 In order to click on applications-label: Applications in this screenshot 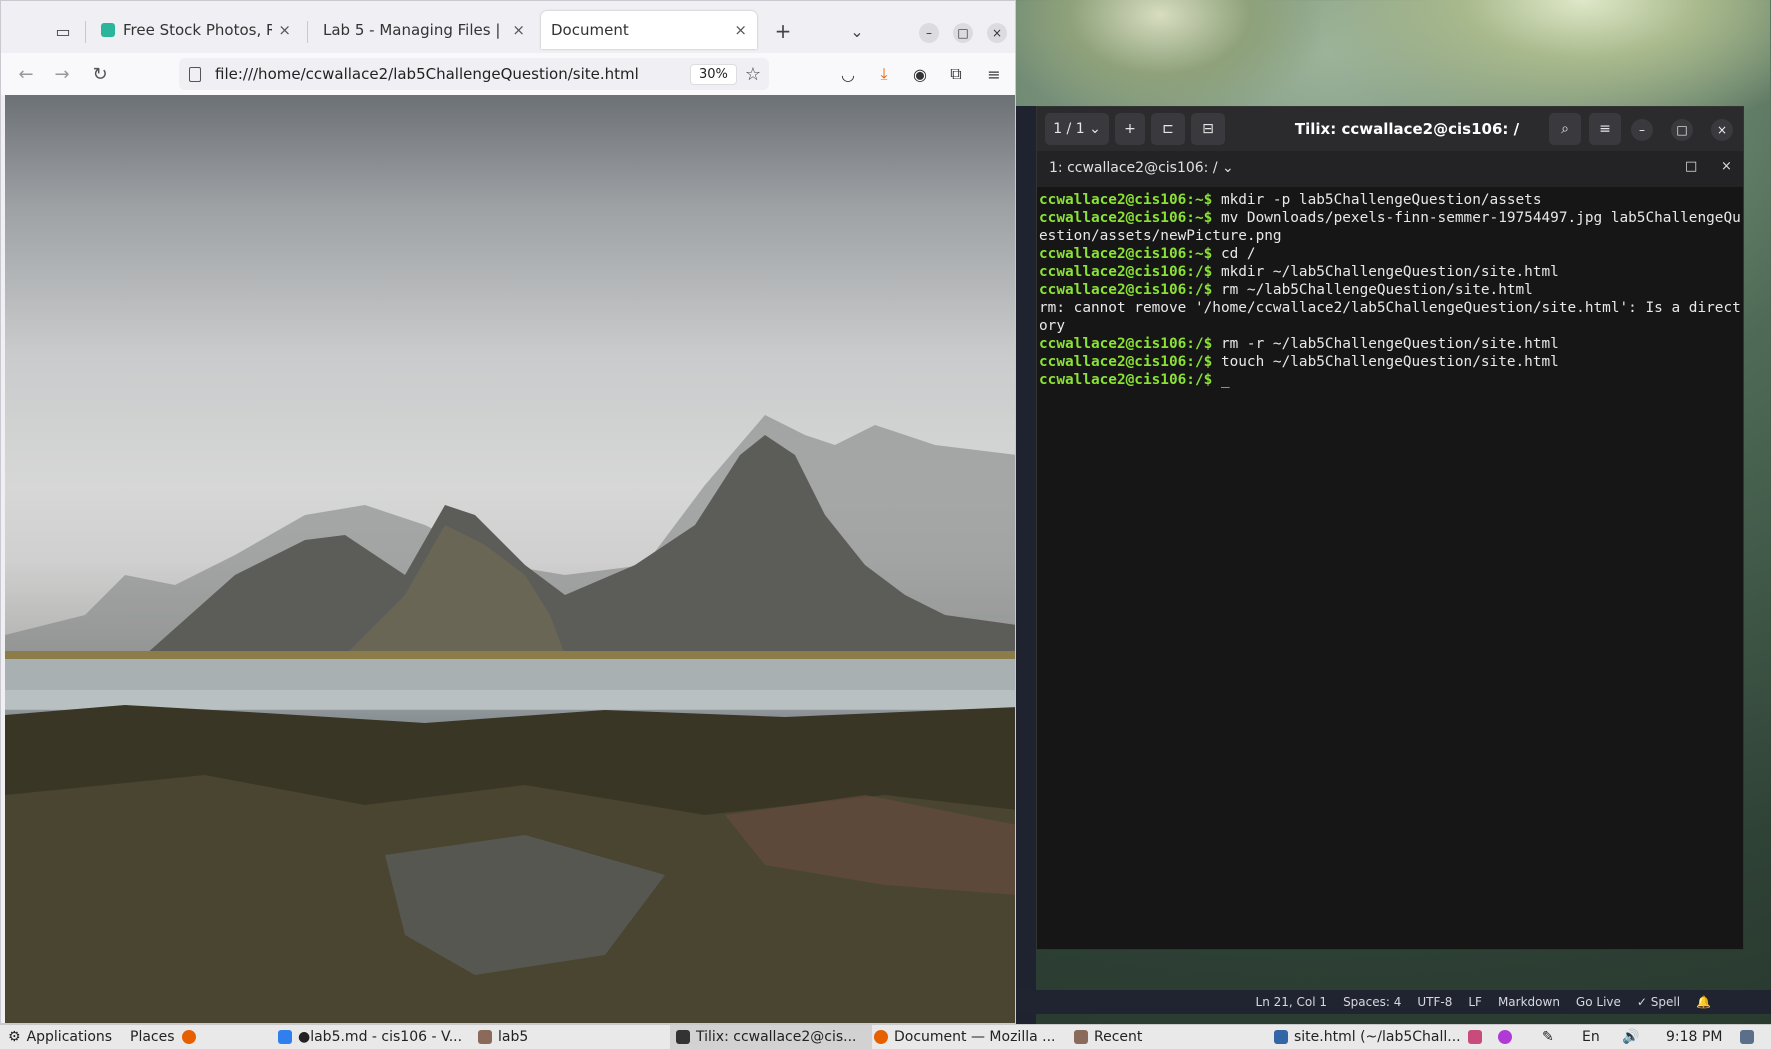, I will do `click(69, 1037)`.